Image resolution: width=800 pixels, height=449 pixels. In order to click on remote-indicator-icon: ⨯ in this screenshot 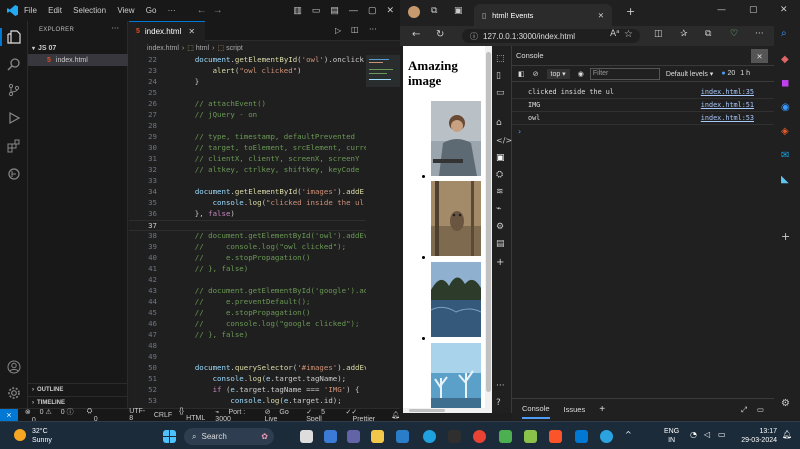, I will do `click(9, 415)`.